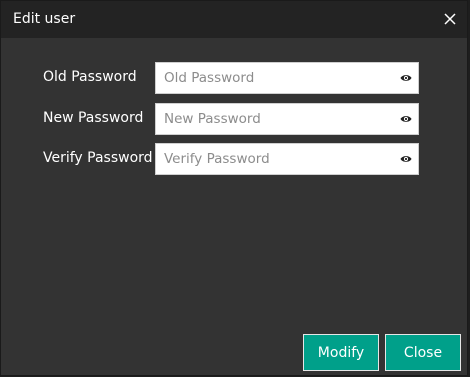 The image size is (470, 377). Describe the element at coordinates (341, 352) in the screenshot. I see `modify-button: Modify` at that location.